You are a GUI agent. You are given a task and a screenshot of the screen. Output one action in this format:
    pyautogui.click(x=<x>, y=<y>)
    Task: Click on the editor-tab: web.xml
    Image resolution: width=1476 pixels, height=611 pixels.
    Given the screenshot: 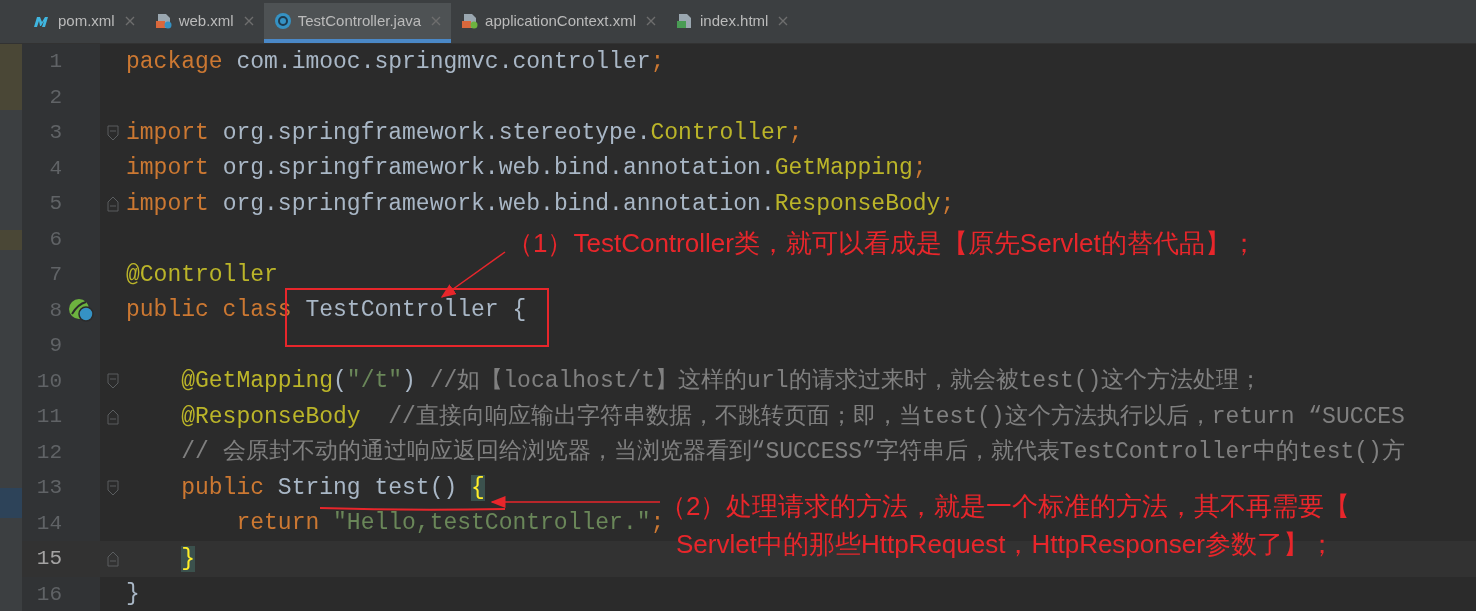 What is the action you would take?
    pyautogui.click(x=204, y=23)
    